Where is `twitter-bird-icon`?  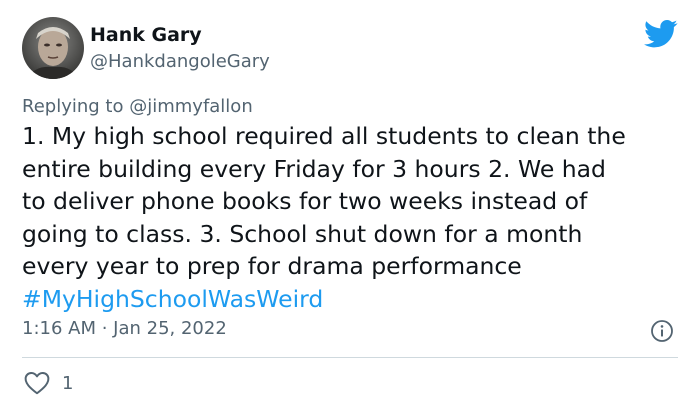 twitter-bird-icon is located at coordinates (661, 34).